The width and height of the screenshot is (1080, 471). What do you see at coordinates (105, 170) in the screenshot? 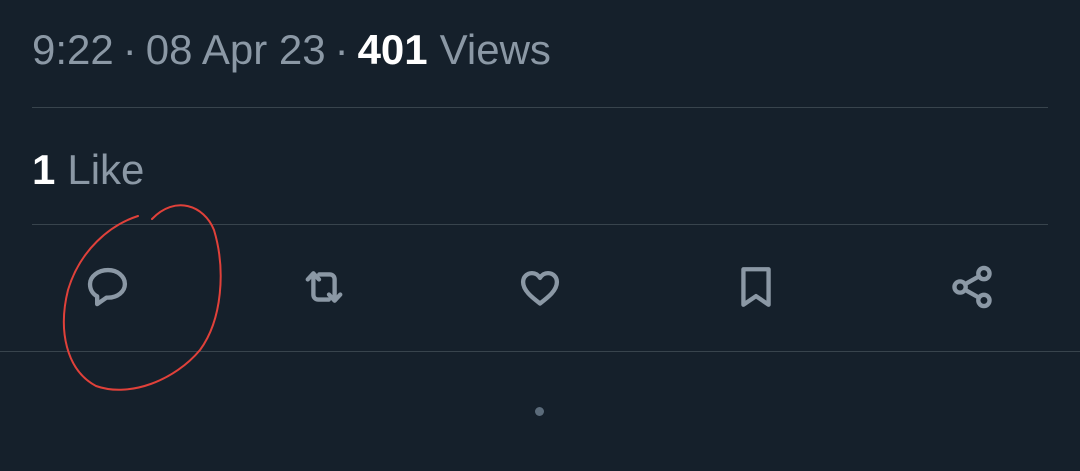
I see `likes-label: Like` at bounding box center [105, 170].